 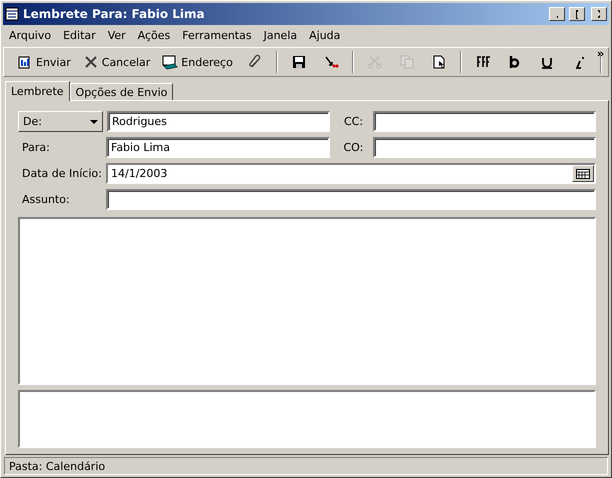 What do you see at coordinates (324, 35) in the screenshot?
I see `menu-item: Ajuda` at bounding box center [324, 35].